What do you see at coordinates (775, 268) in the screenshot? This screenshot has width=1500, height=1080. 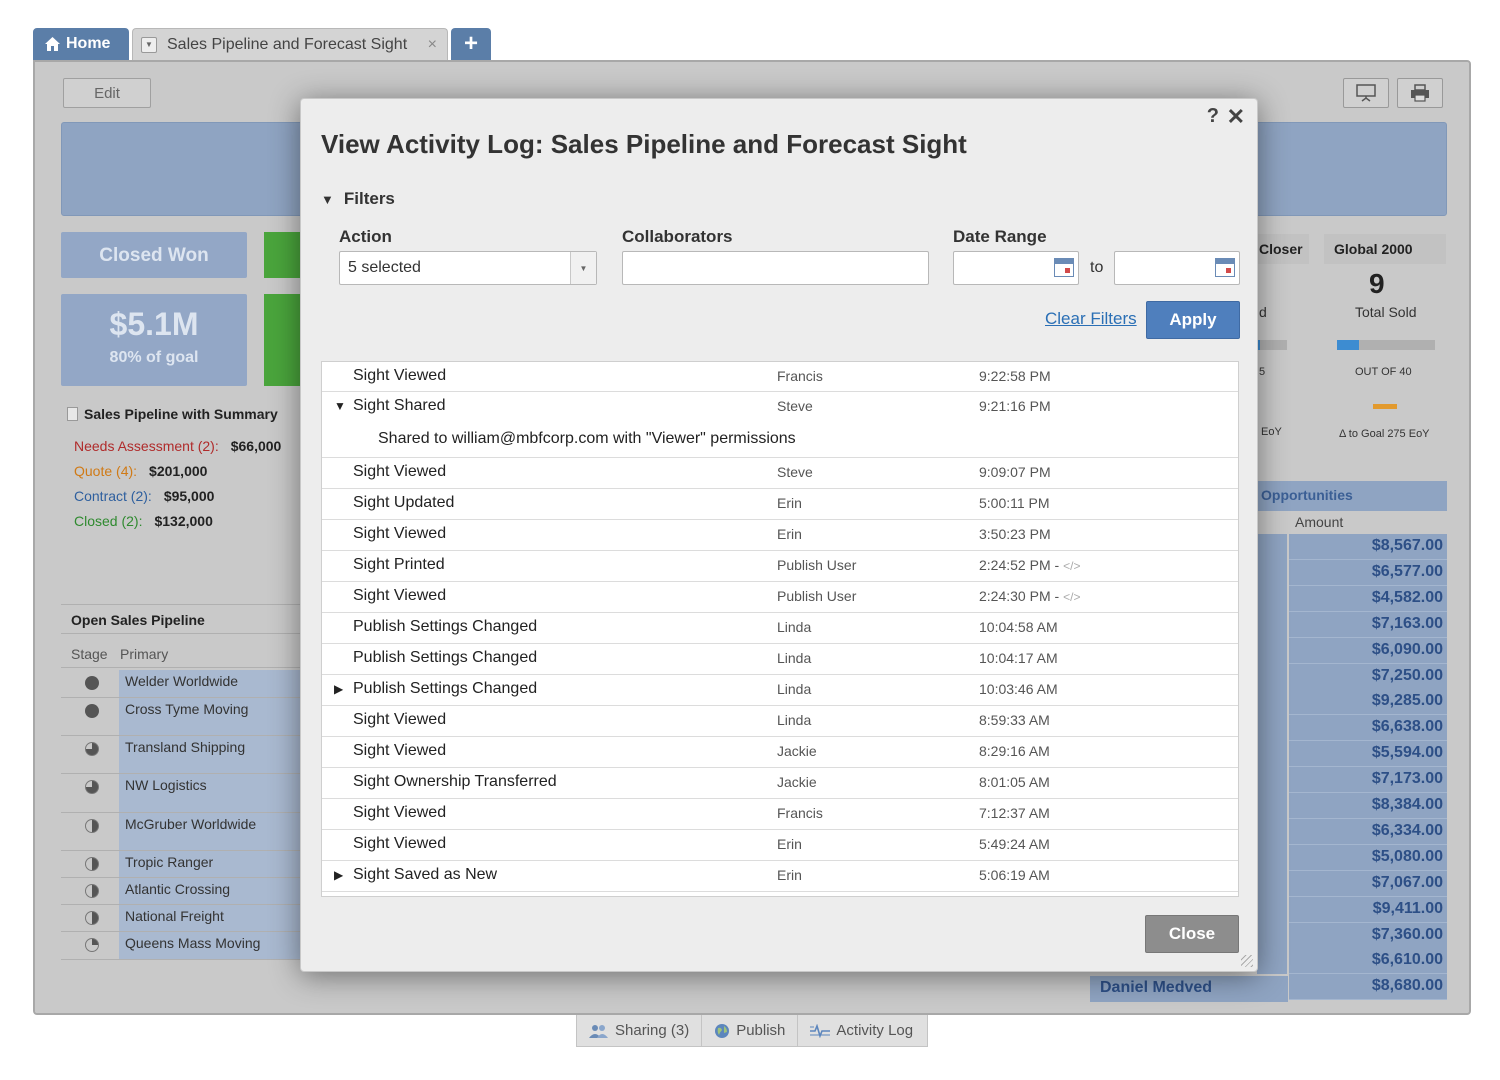 I see `collaborators-input` at bounding box center [775, 268].